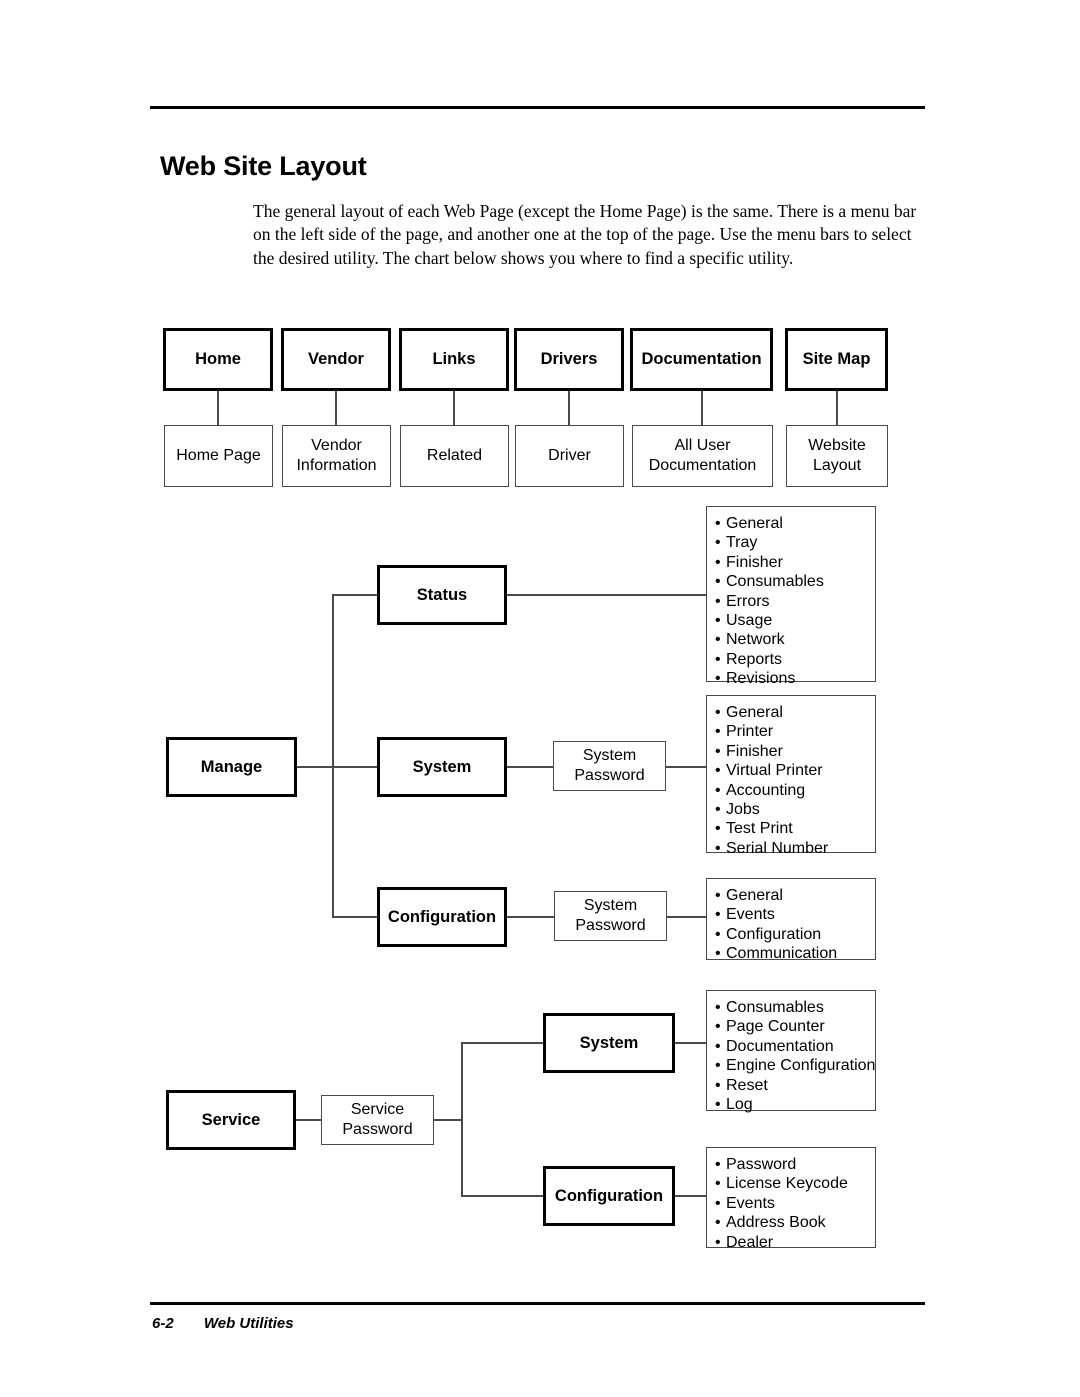 Image resolution: width=1080 pixels, height=1397 pixels. I want to click on node-home: Home, so click(218, 359).